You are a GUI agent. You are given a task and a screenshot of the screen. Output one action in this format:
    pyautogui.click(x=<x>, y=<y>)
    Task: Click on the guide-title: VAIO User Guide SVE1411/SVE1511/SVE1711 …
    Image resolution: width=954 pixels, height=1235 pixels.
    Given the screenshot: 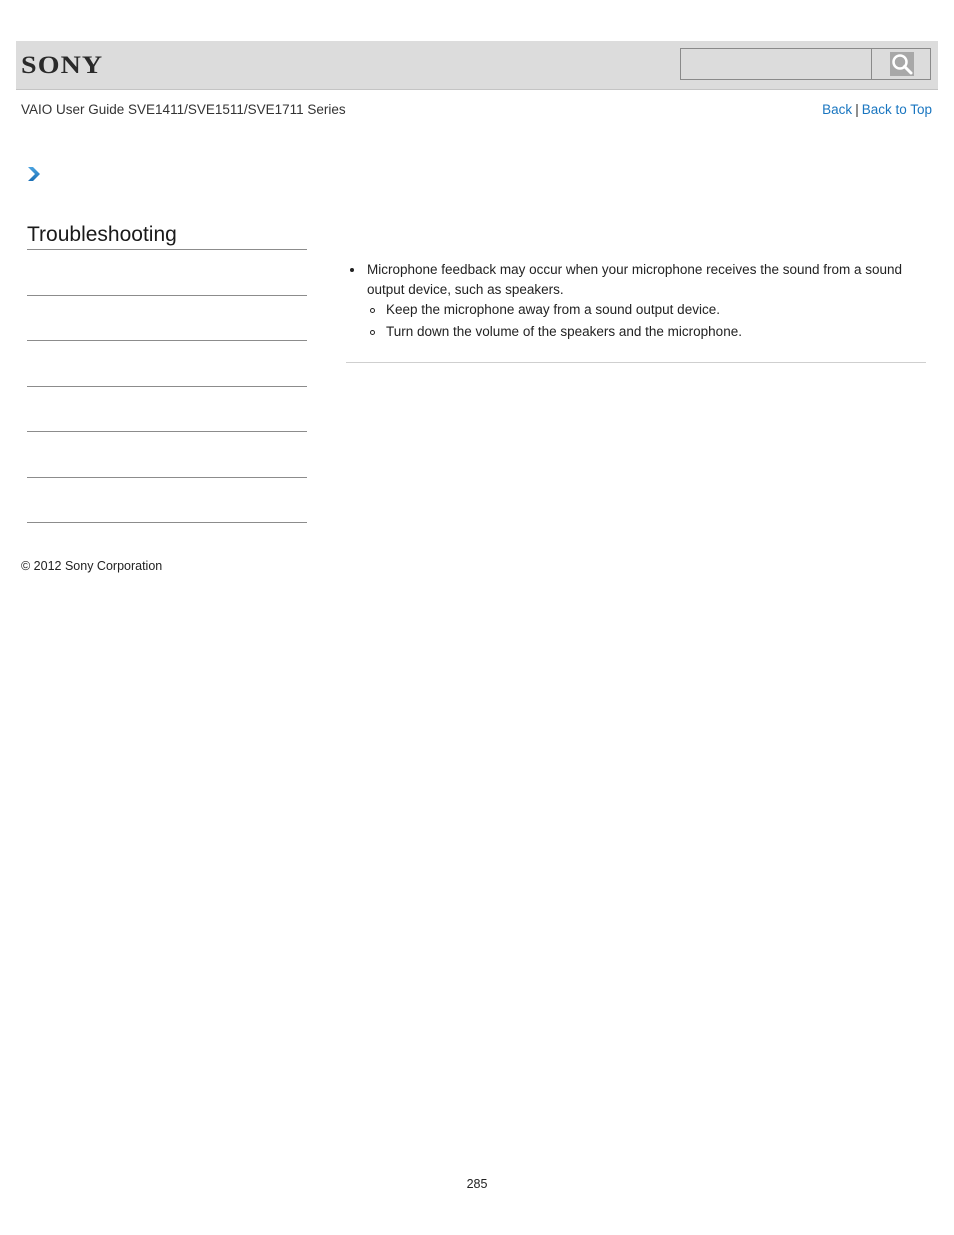 What is the action you would take?
    pyautogui.click(x=183, y=109)
    